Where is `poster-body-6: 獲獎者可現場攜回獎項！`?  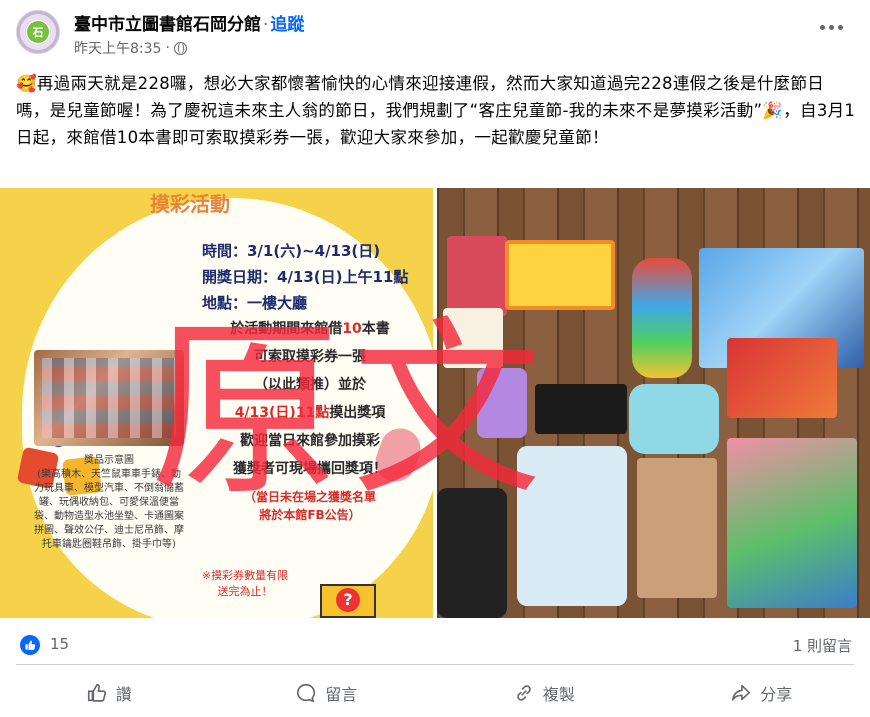 poster-body-6: 獲獎者可現場攜回獎項！ is located at coordinates (310, 469).